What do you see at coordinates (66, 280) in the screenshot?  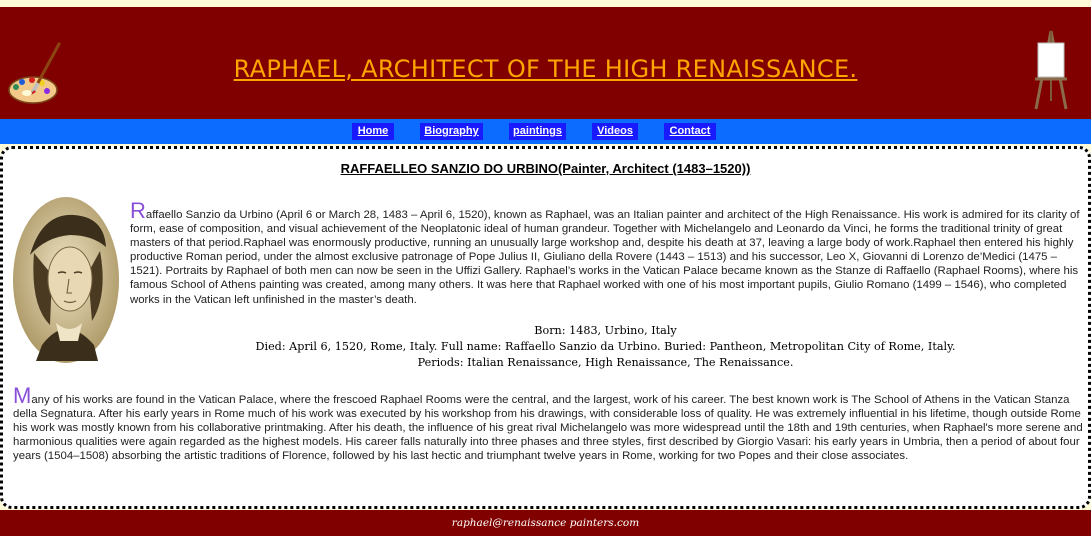 I see `raphael-portrait` at bounding box center [66, 280].